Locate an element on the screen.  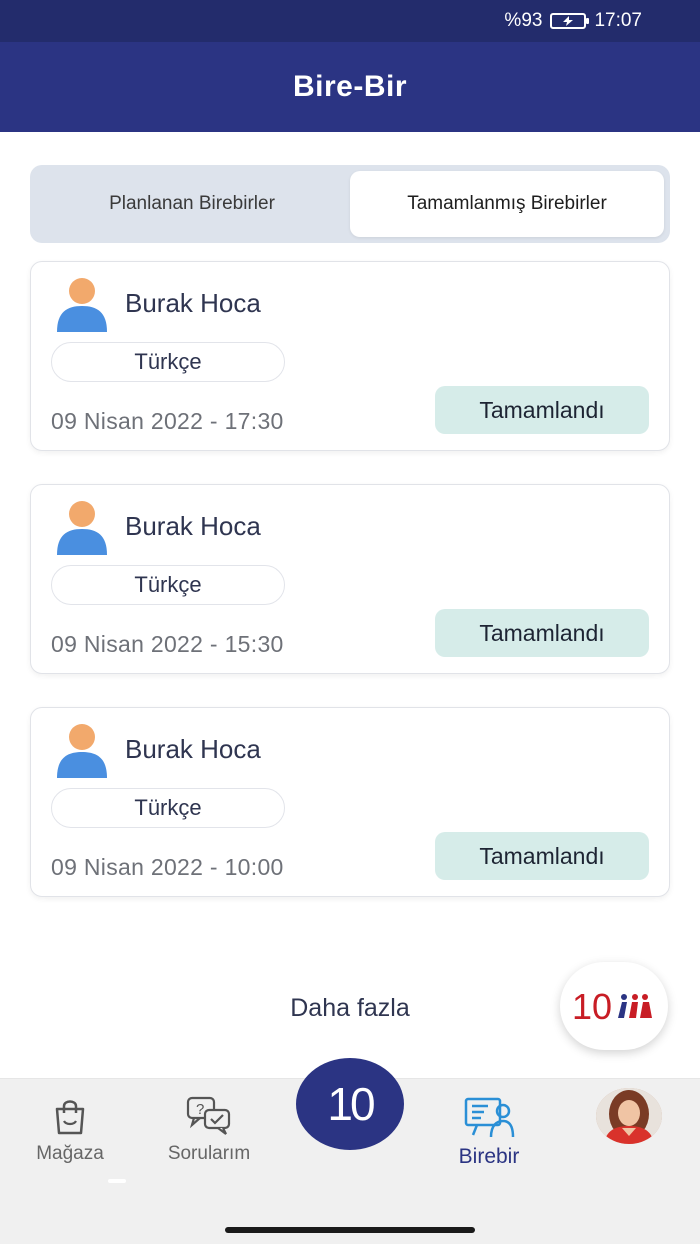
session-datetime: 09 Nisan 2022 - 15:30 is located at coordinates (167, 644).